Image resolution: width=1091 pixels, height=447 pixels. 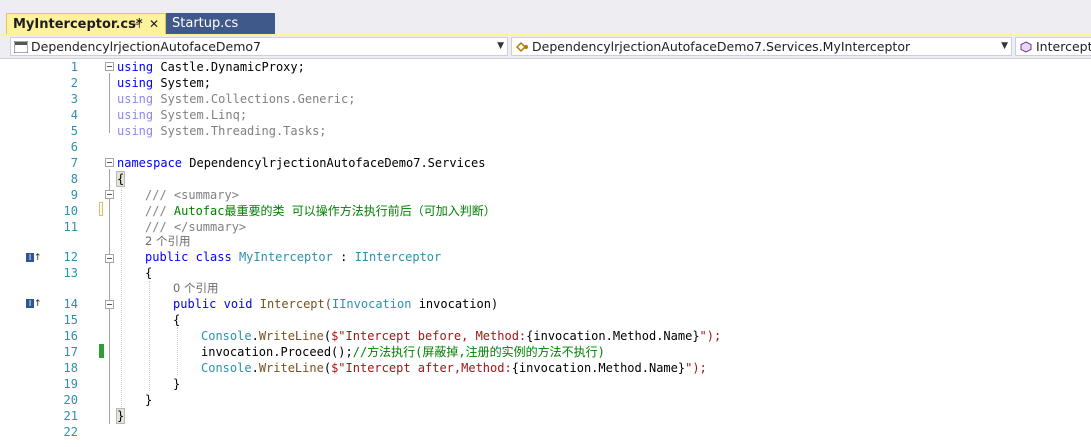 I want to click on line-number: 4, so click(x=74, y=115).